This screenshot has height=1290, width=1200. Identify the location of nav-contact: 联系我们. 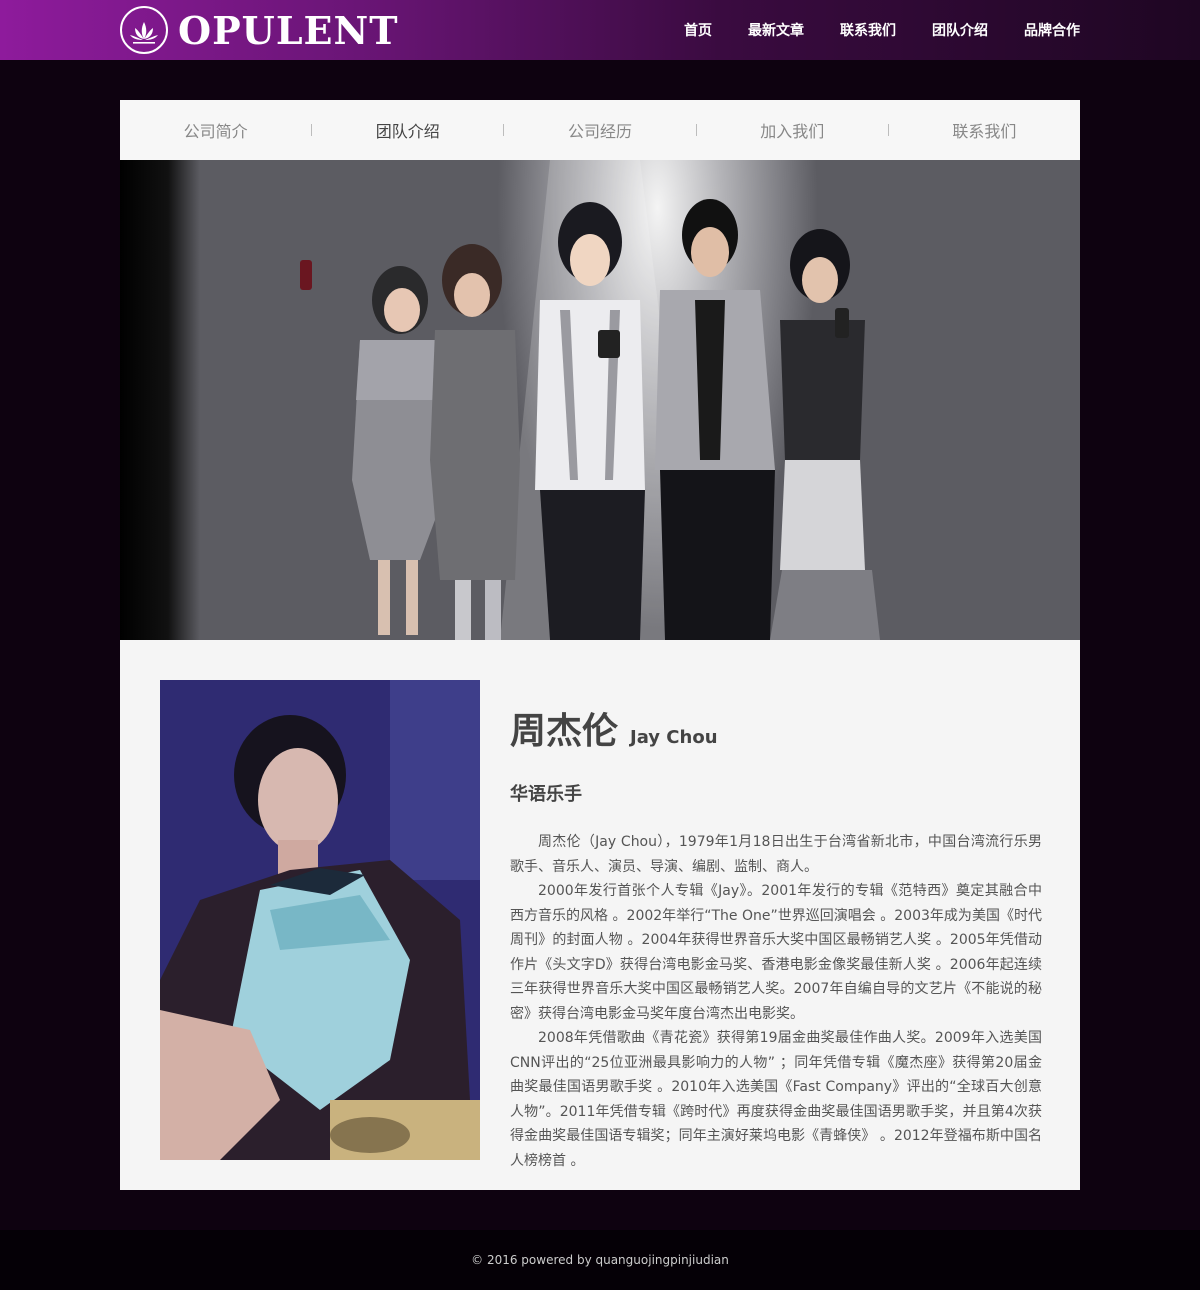
(868, 30).